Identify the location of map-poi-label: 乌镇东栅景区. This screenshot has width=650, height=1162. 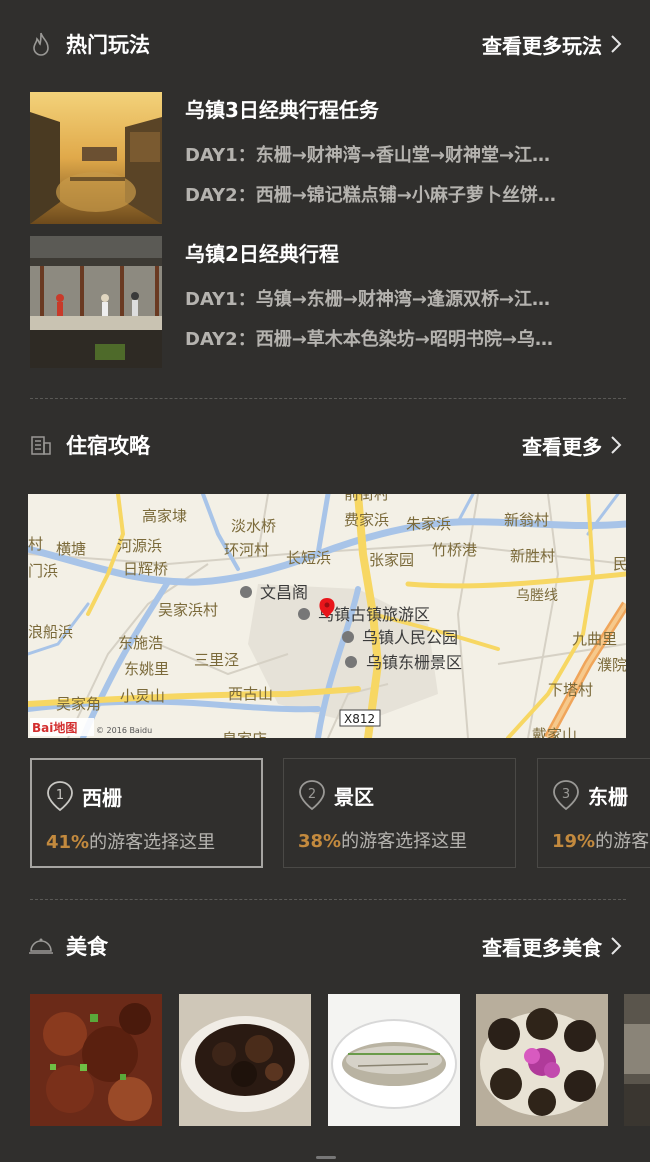
(414, 662).